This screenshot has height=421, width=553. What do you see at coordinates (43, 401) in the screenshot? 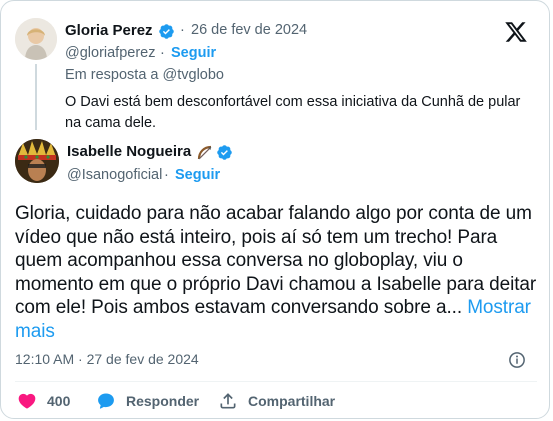
I see `like-button: 400` at bounding box center [43, 401].